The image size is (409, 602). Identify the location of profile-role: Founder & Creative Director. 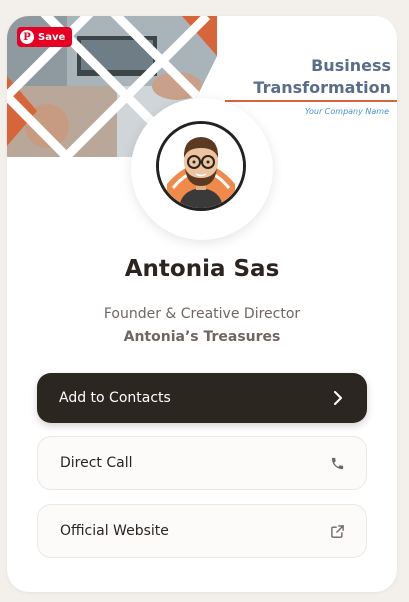
(202, 314).